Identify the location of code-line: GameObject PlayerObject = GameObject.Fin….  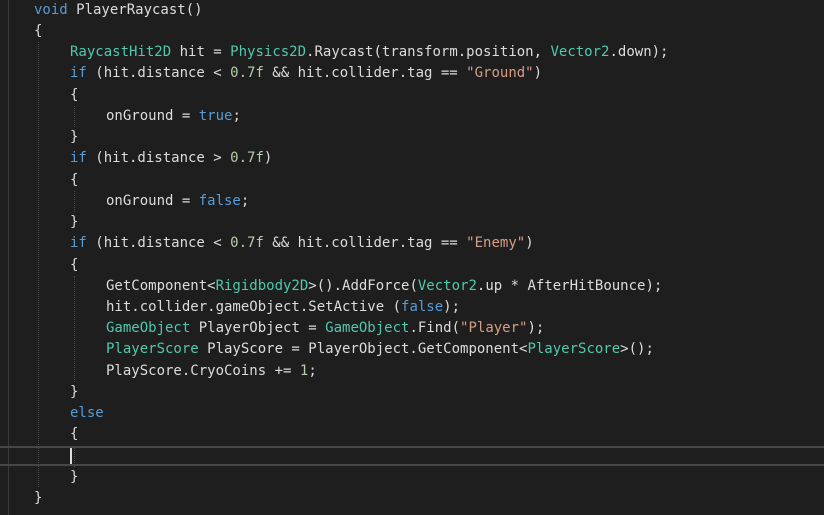
(412, 328).